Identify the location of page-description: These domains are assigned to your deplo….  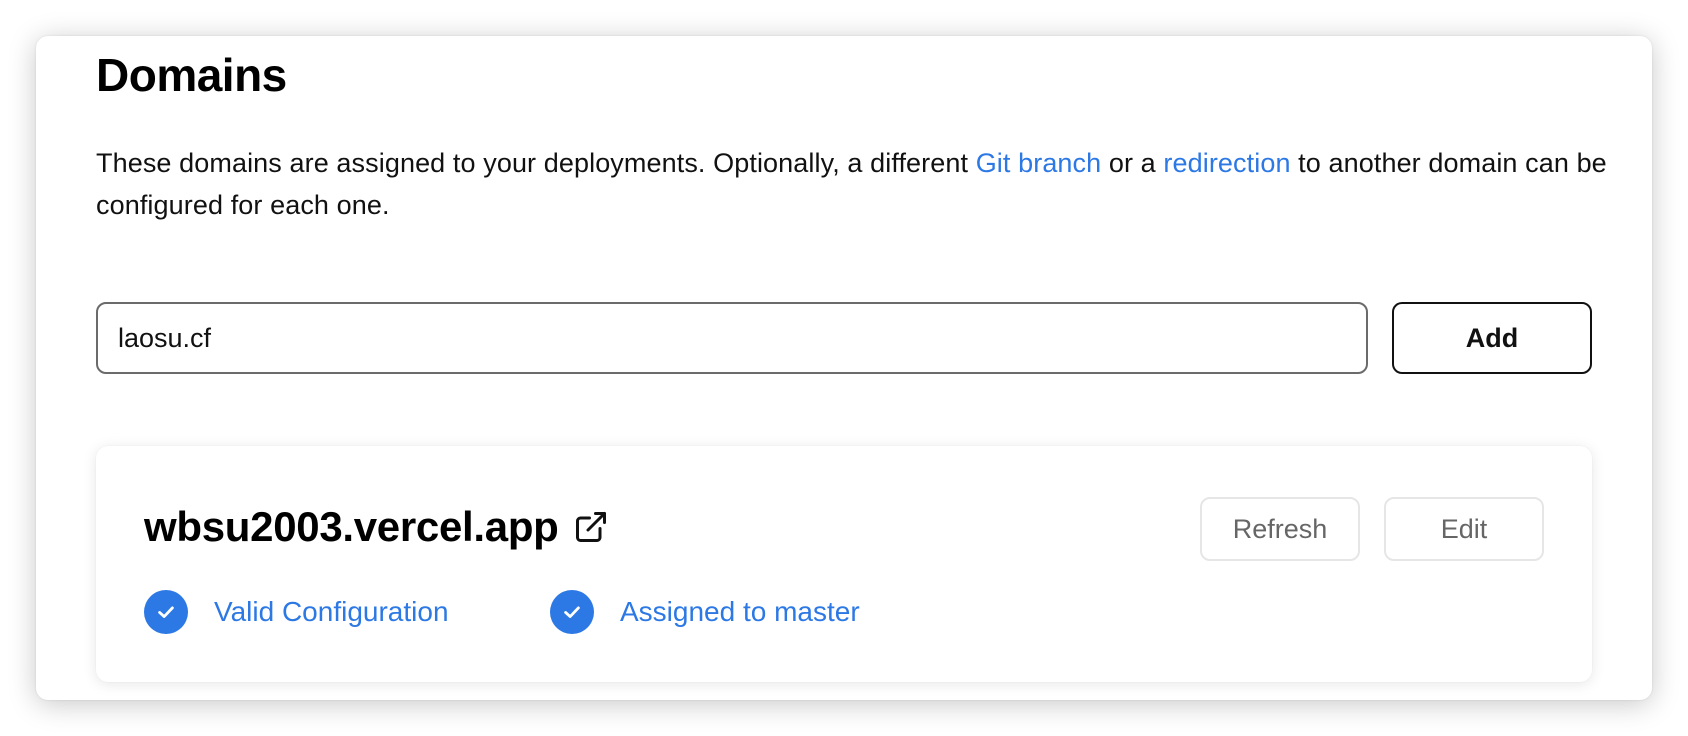
(856, 184).